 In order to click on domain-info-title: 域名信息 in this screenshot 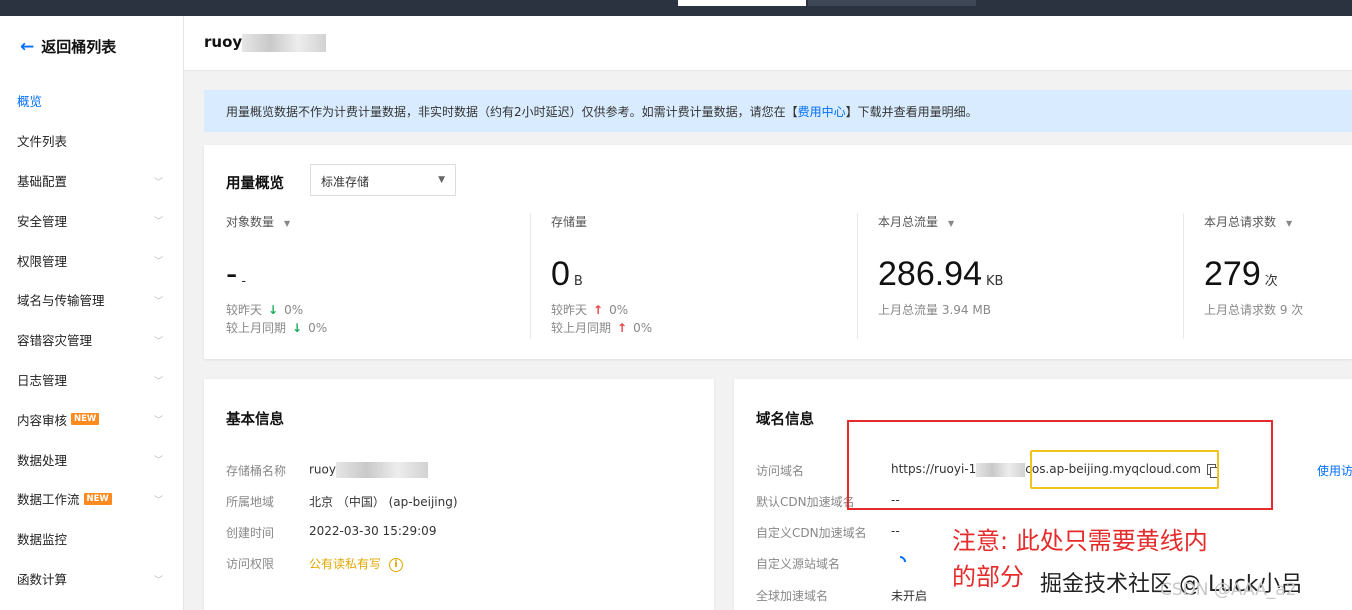, I will do `click(785, 420)`.